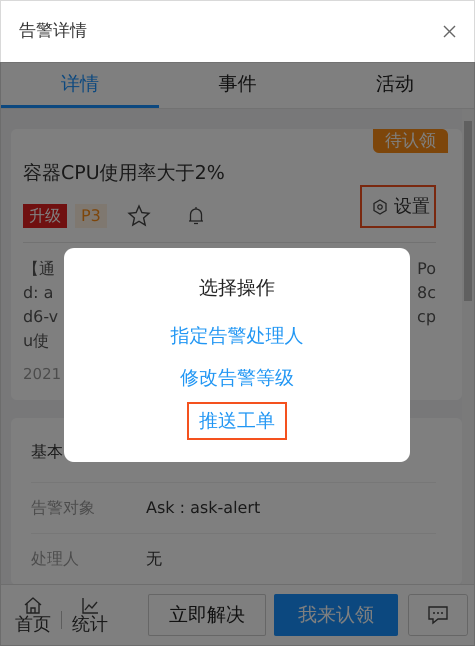 This screenshot has width=475, height=646. I want to click on resolve-button: 立即解决, so click(207, 615).